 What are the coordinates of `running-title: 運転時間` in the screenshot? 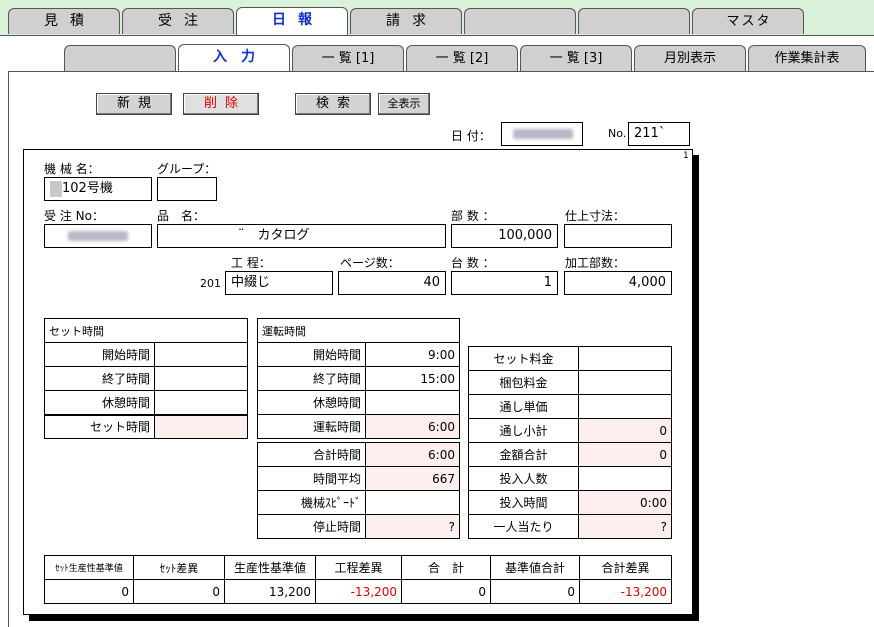 It's located at (358, 330).